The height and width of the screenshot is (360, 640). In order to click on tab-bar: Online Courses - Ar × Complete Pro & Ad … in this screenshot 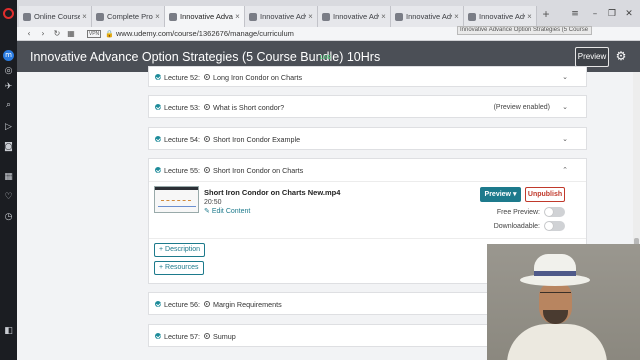, I will do `click(328, 13)`.